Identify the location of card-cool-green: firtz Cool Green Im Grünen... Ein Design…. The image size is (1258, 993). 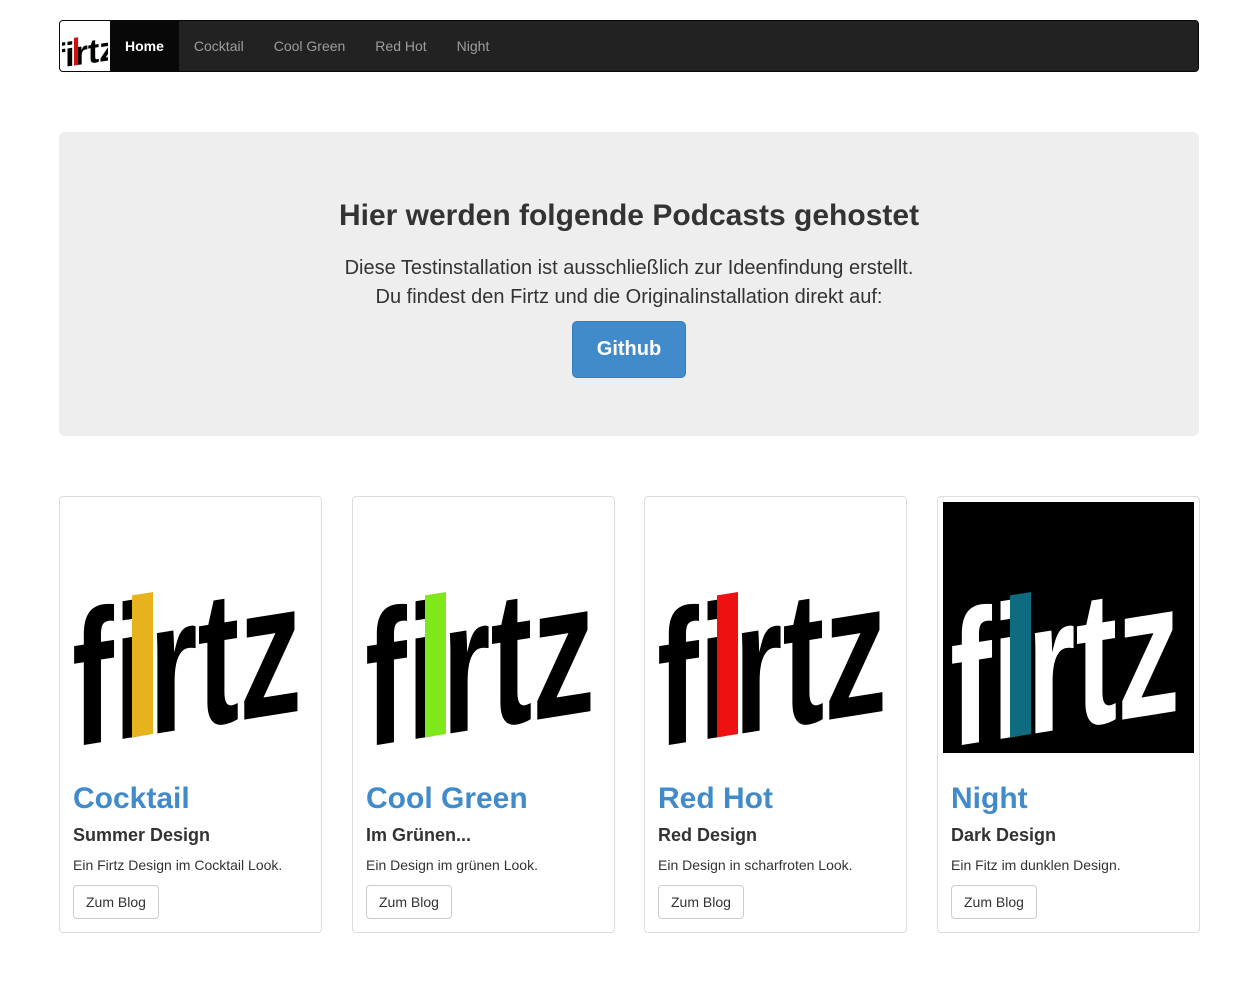
(483, 714).